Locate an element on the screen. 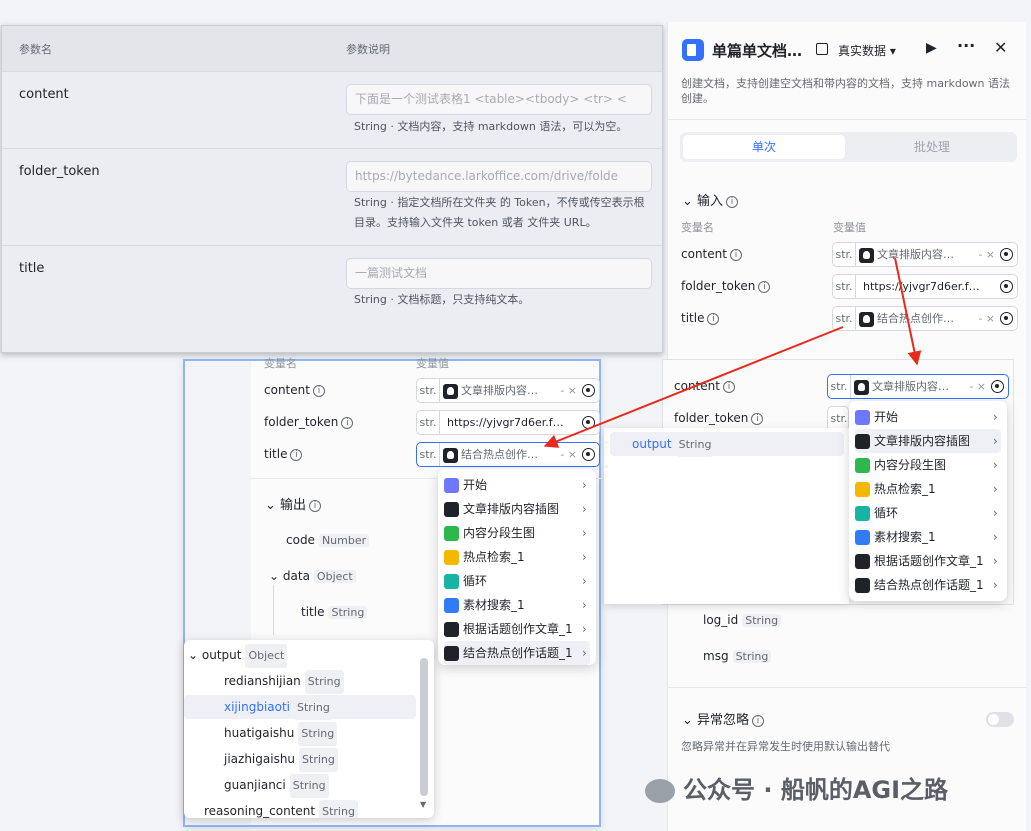 The width and height of the screenshot is (1031, 831). arrow-to-content is located at coordinates (908, 311).